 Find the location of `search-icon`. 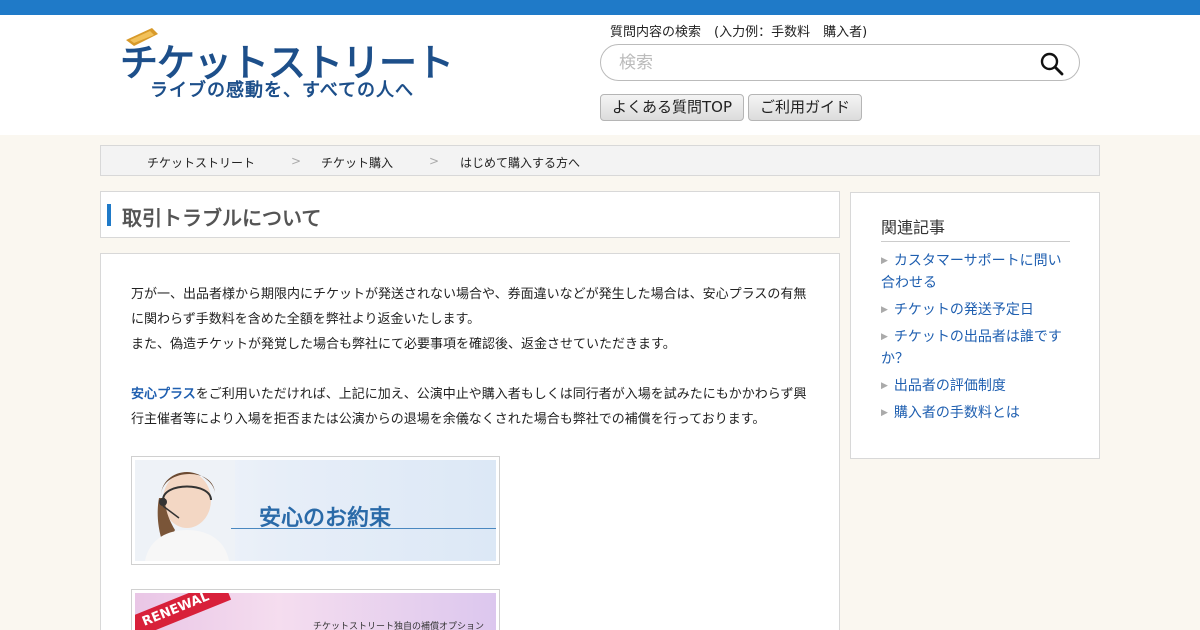

search-icon is located at coordinates (1052, 64).